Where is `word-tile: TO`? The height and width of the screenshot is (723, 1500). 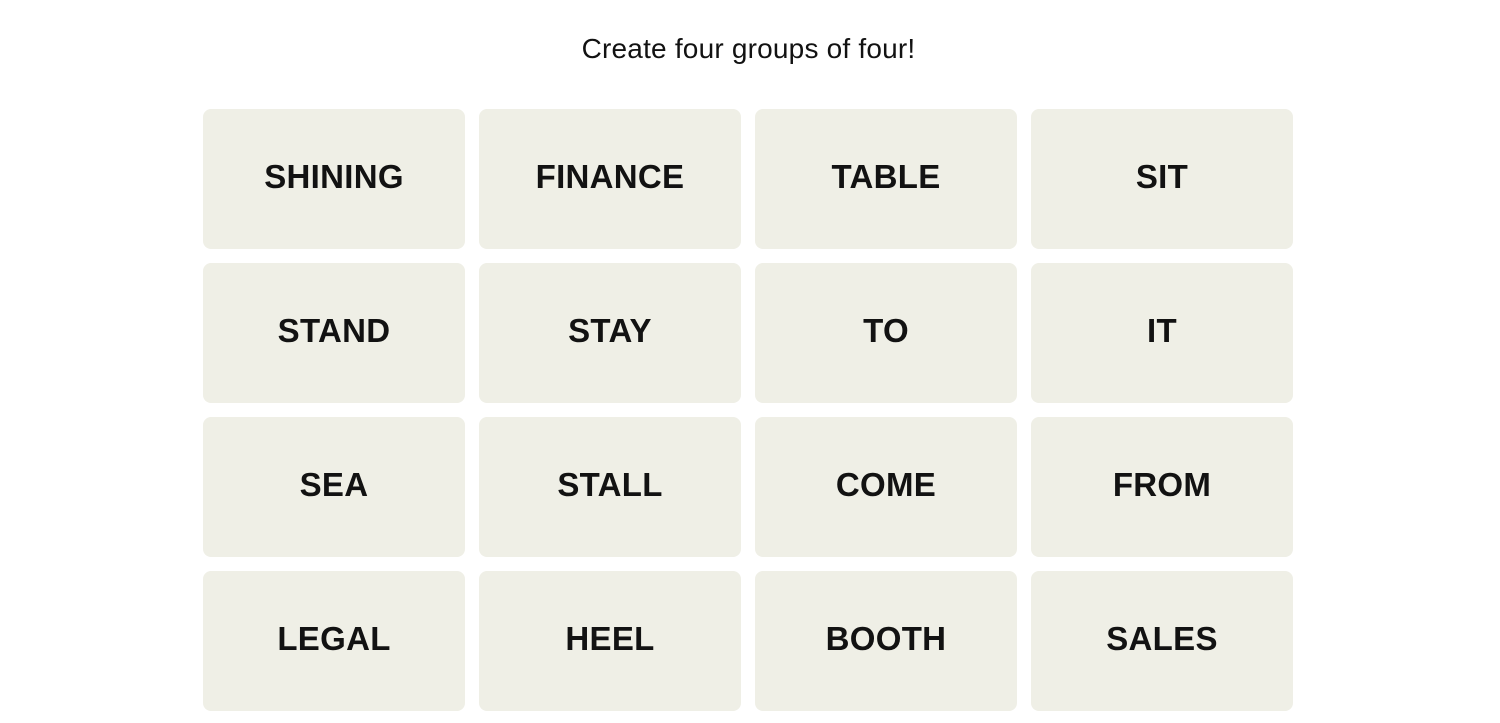
word-tile: TO is located at coordinates (886, 333).